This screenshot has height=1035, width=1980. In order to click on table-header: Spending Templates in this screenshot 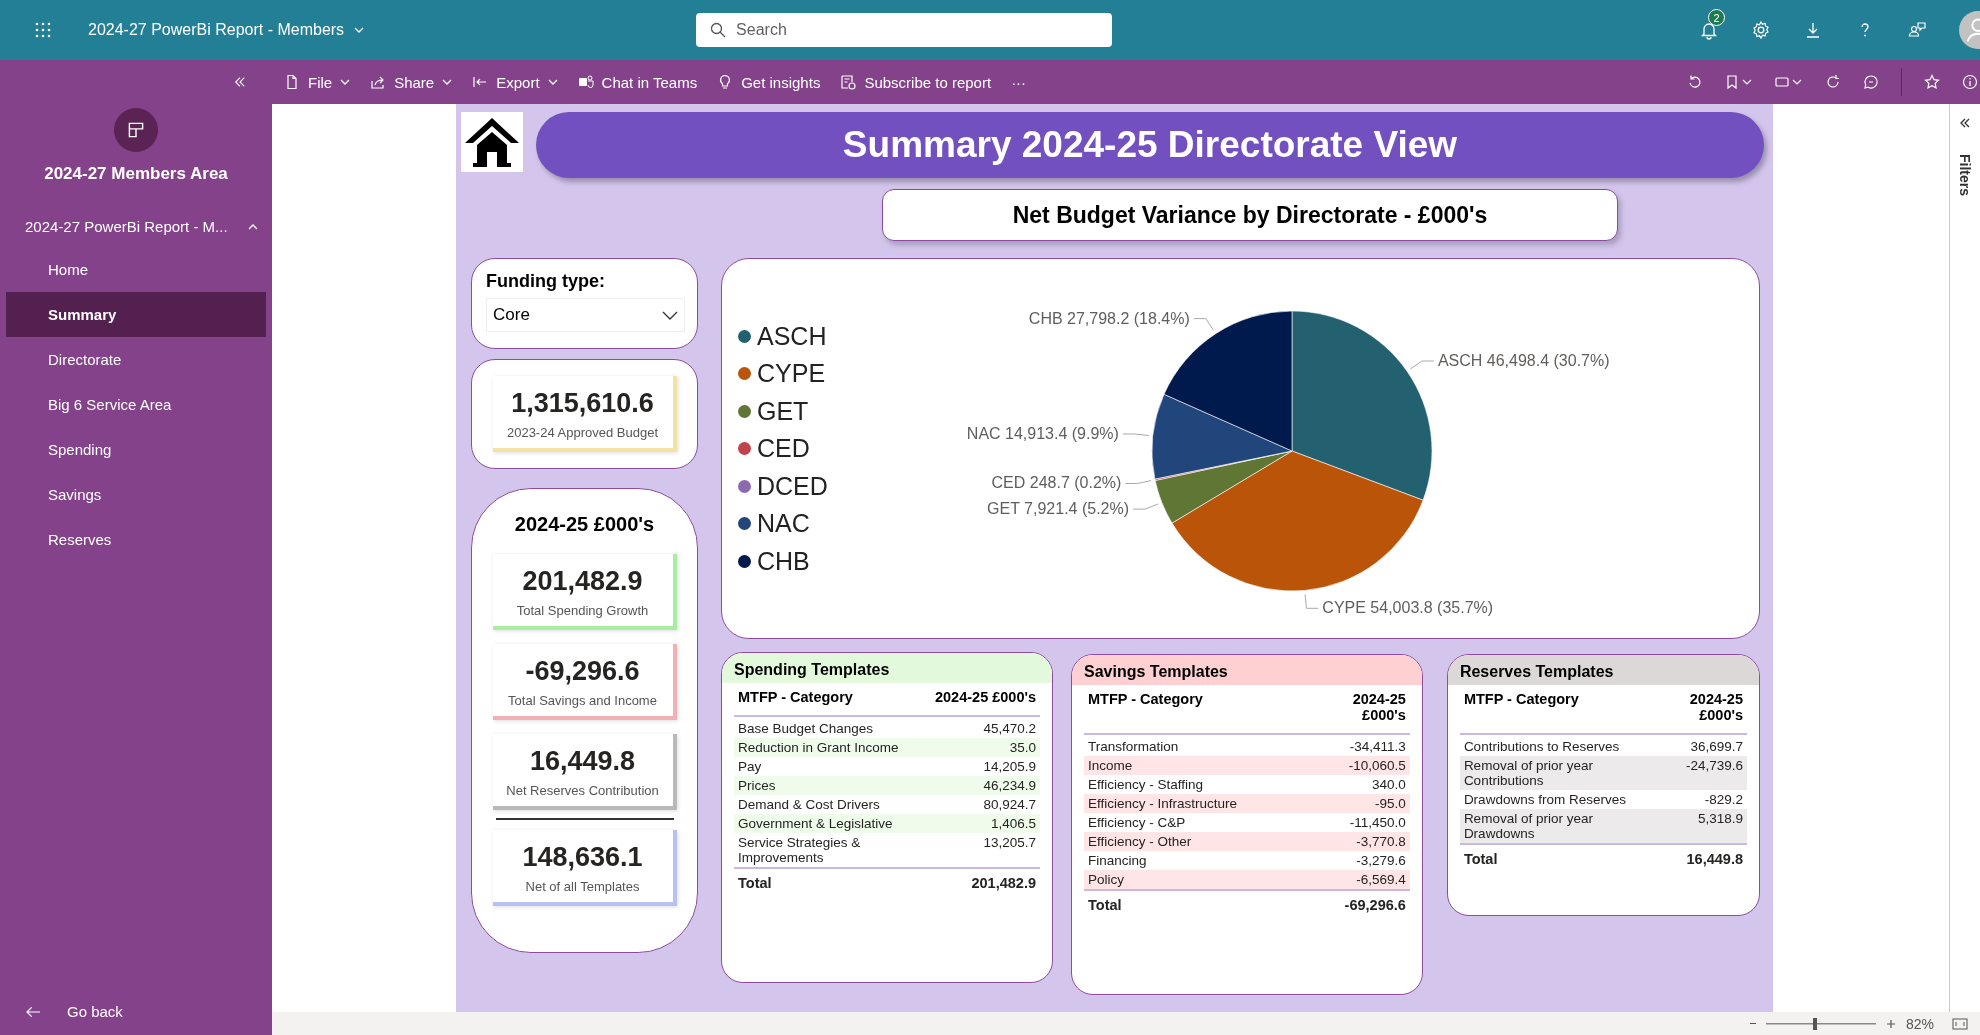, I will do `click(887, 668)`.